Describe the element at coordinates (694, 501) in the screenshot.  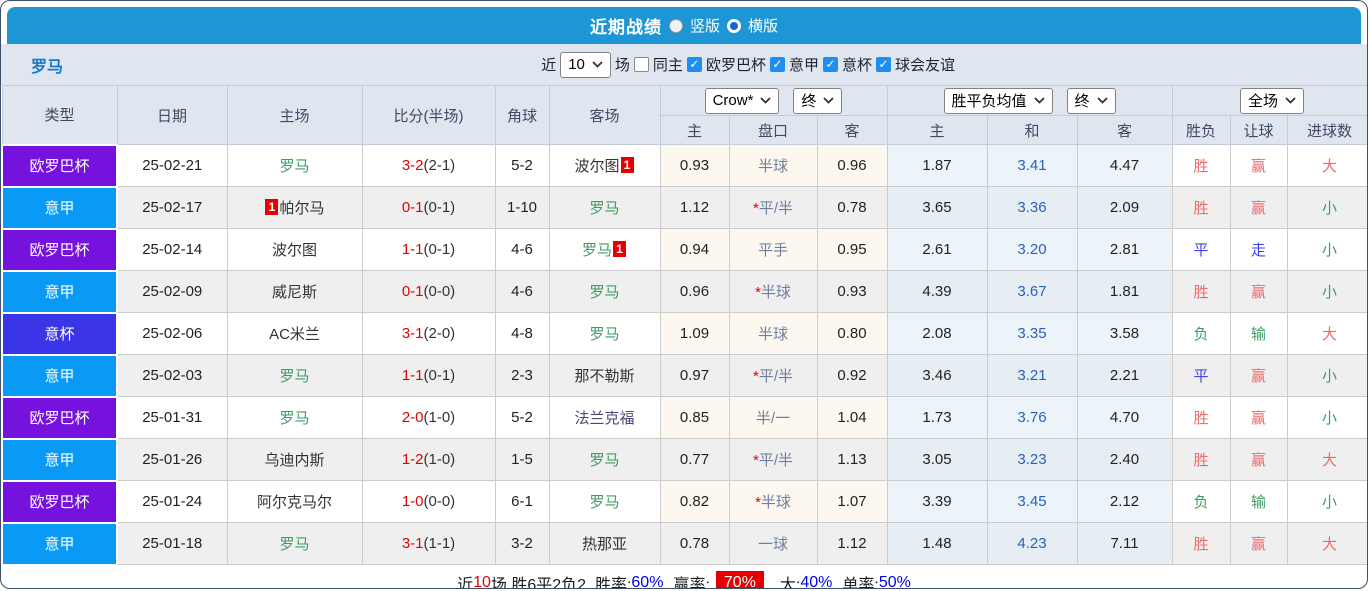
I see `crow-home-odds: 0.82` at that location.